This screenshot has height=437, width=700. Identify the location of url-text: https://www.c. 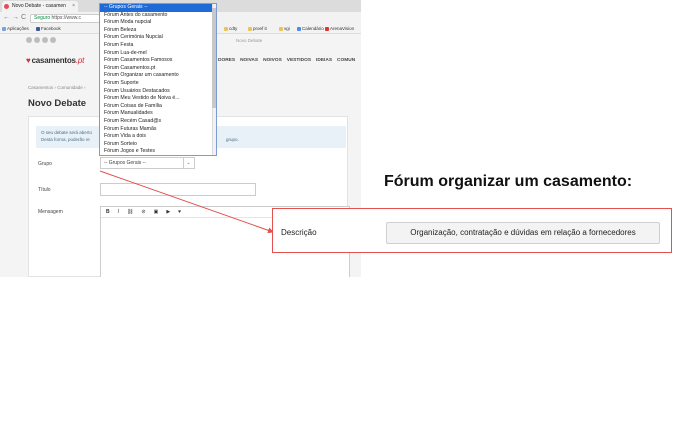
(66, 18).